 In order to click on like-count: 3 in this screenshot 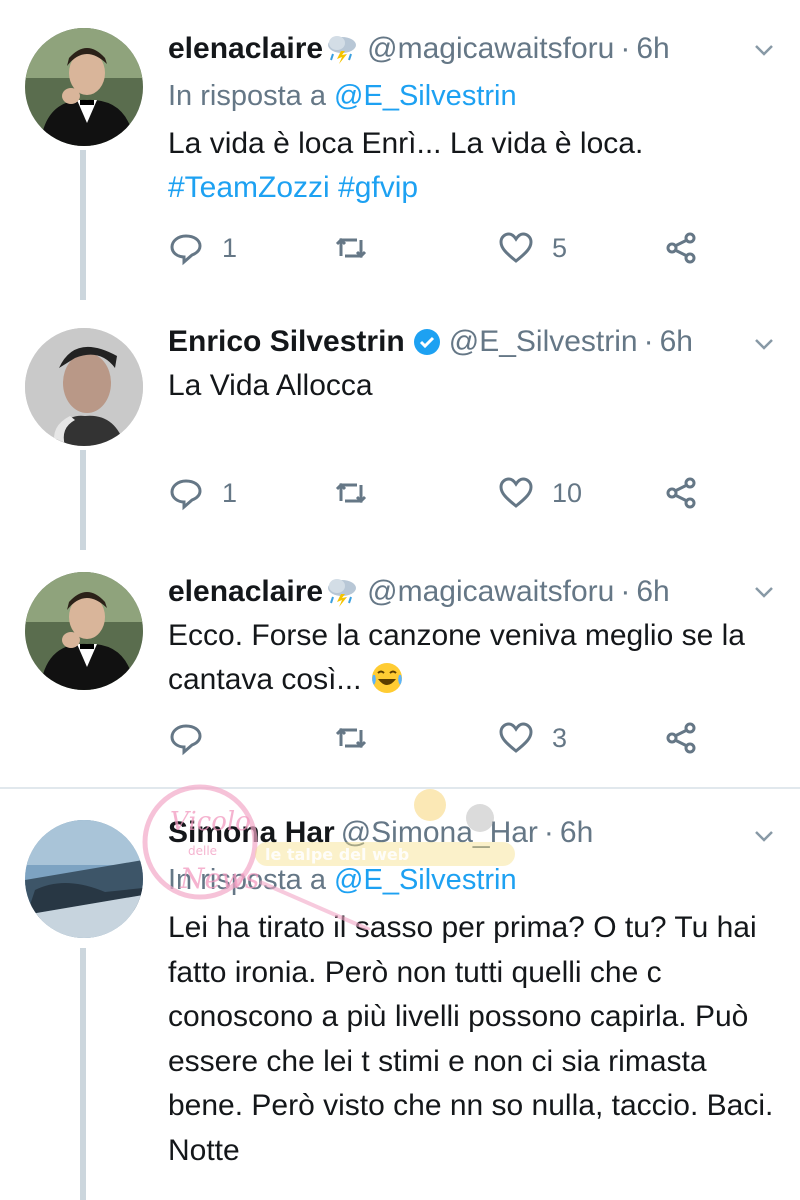, I will do `click(560, 737)`.